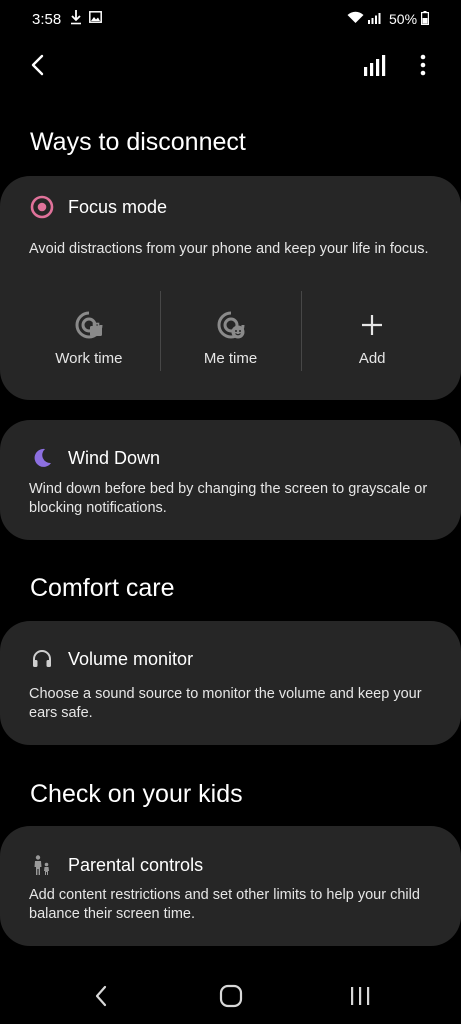  What do you see at coordinates (42, 207) in the screenshot?
I see `focus-target-icon` at bounding box center [42, 207].